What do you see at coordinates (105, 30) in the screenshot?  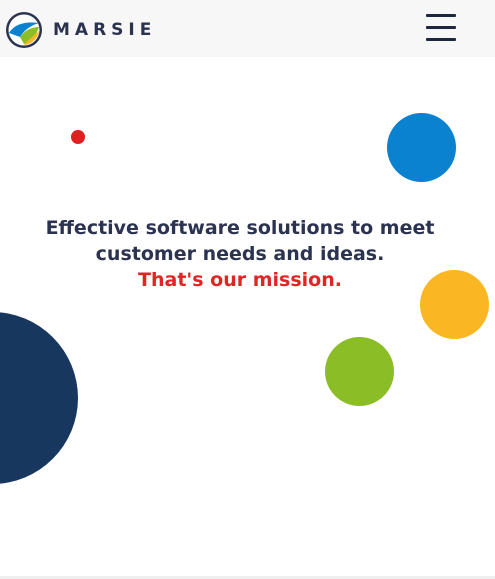 I see `brand-name: MARSIE` at bounding box center [105, 30].